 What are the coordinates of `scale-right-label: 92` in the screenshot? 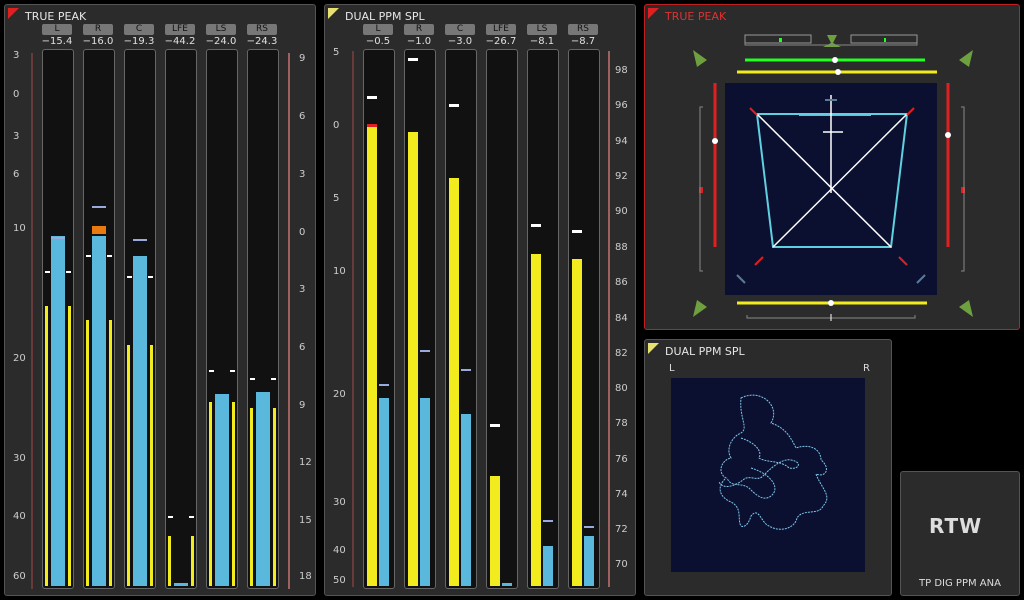 It's located at (621, 176).